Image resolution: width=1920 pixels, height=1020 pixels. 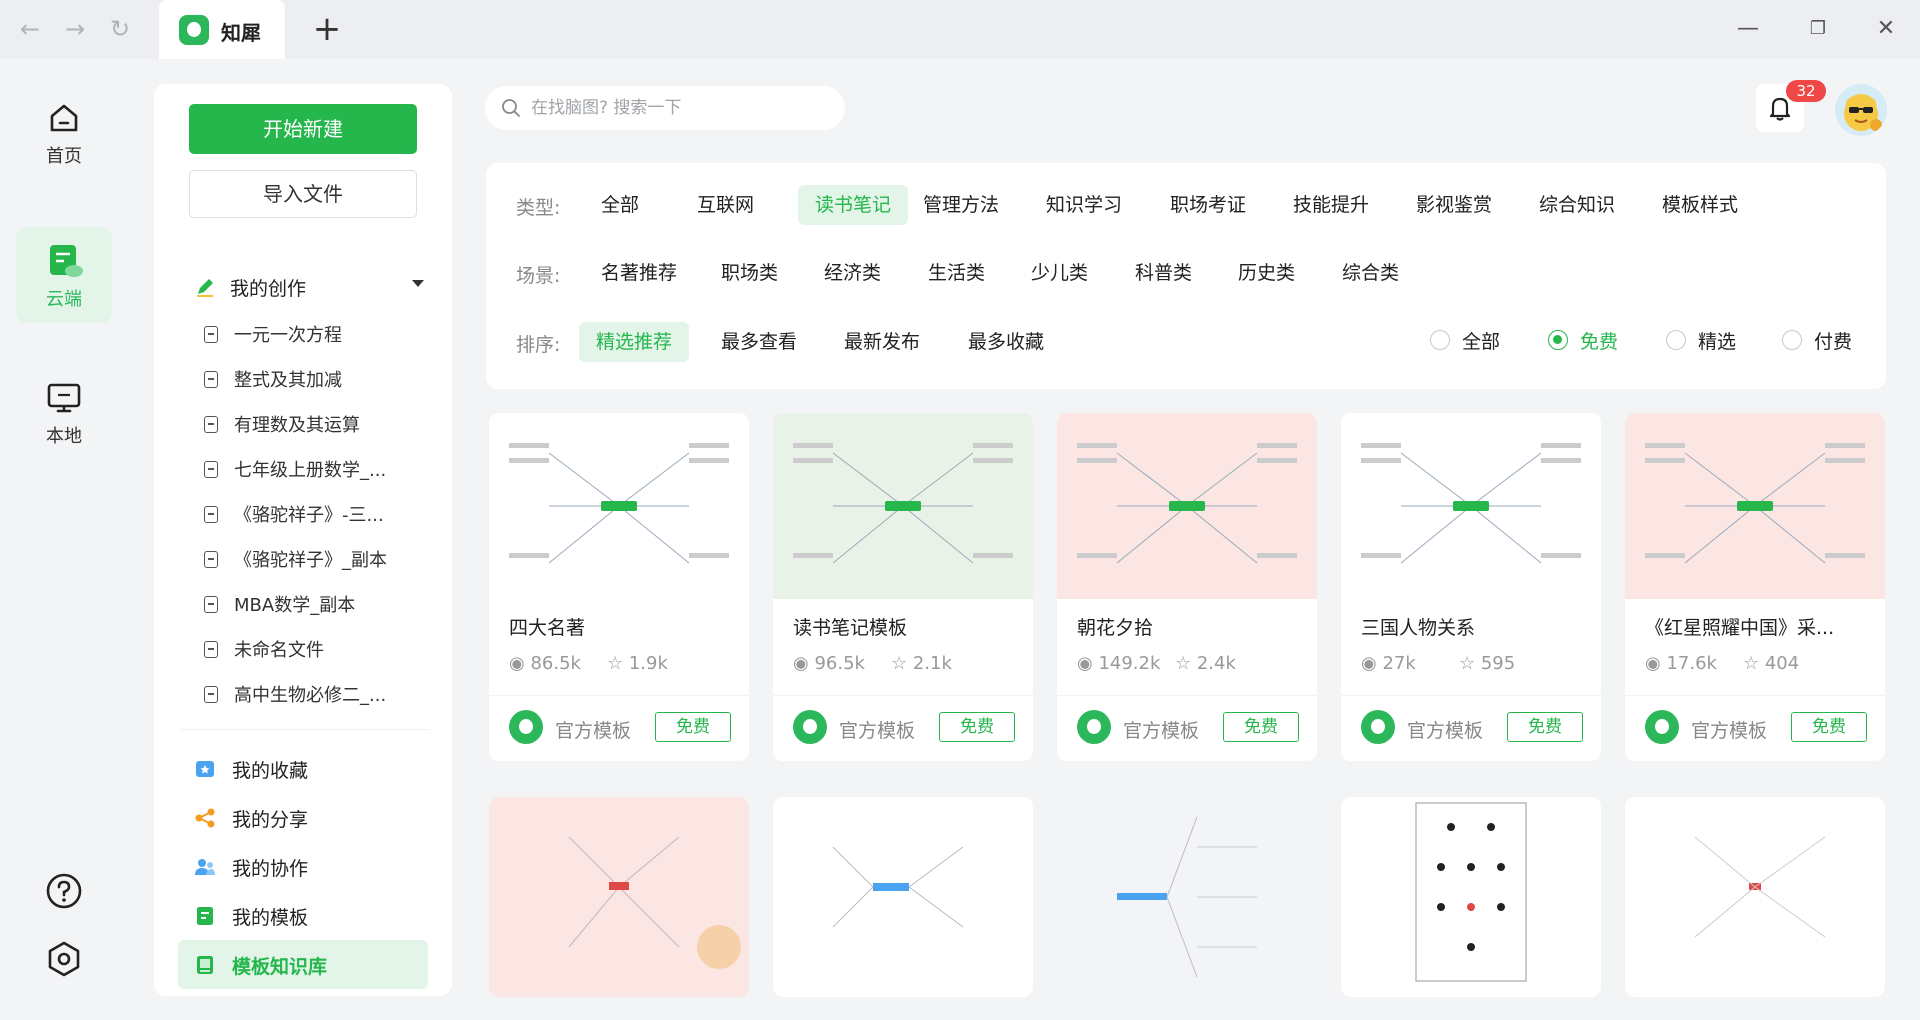 What do you see at coordinates (268, 289) in the screenshot?
I see `my-creations-title: 我的创作` at bounding box center [268, 289].